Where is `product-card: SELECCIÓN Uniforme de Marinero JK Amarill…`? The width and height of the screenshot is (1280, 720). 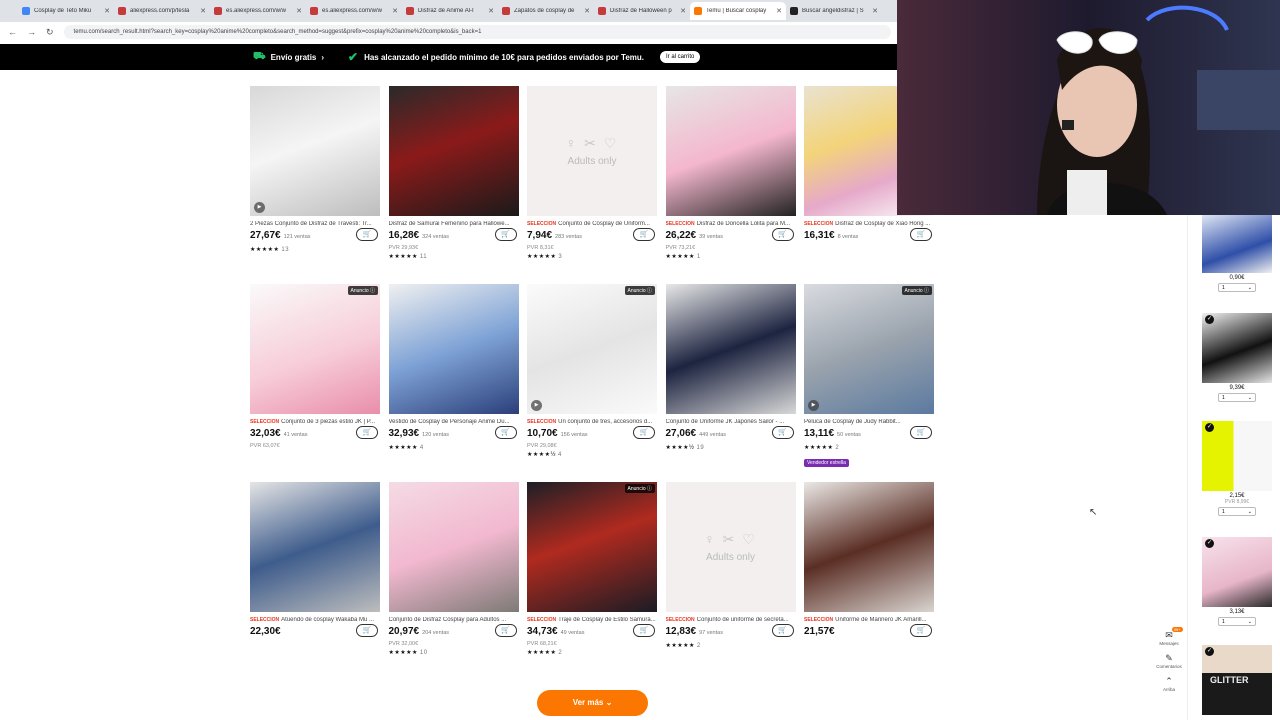
product-card: SELECCIÓN Uniforme de Marinero JK Amarill… is located at coordinates (869, 575).